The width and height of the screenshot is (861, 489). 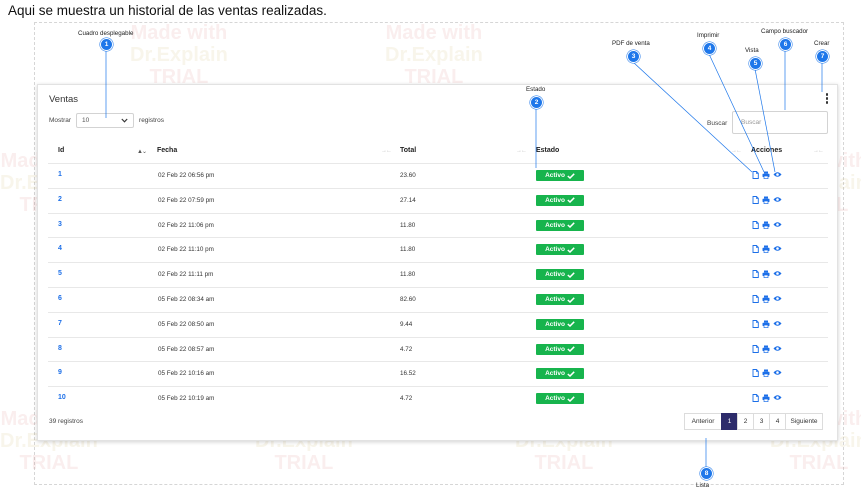 What do you see at coordinates (106, 44) in the screenshot?
I see `callout-badge: 1` at bounding box center [106, 44].